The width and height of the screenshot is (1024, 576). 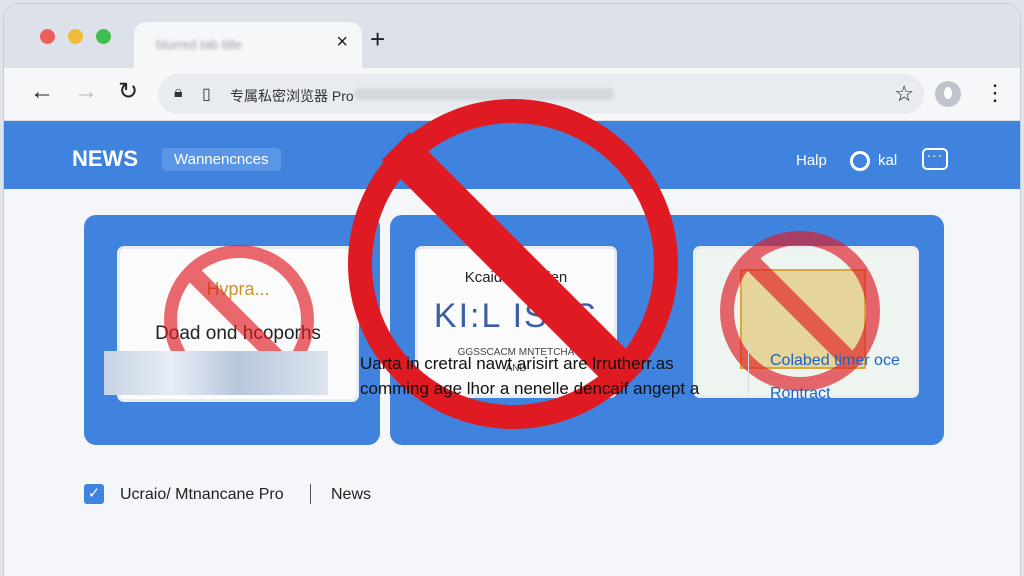 I want to click on site-logo: NEWS, so click(x=105, y=159).